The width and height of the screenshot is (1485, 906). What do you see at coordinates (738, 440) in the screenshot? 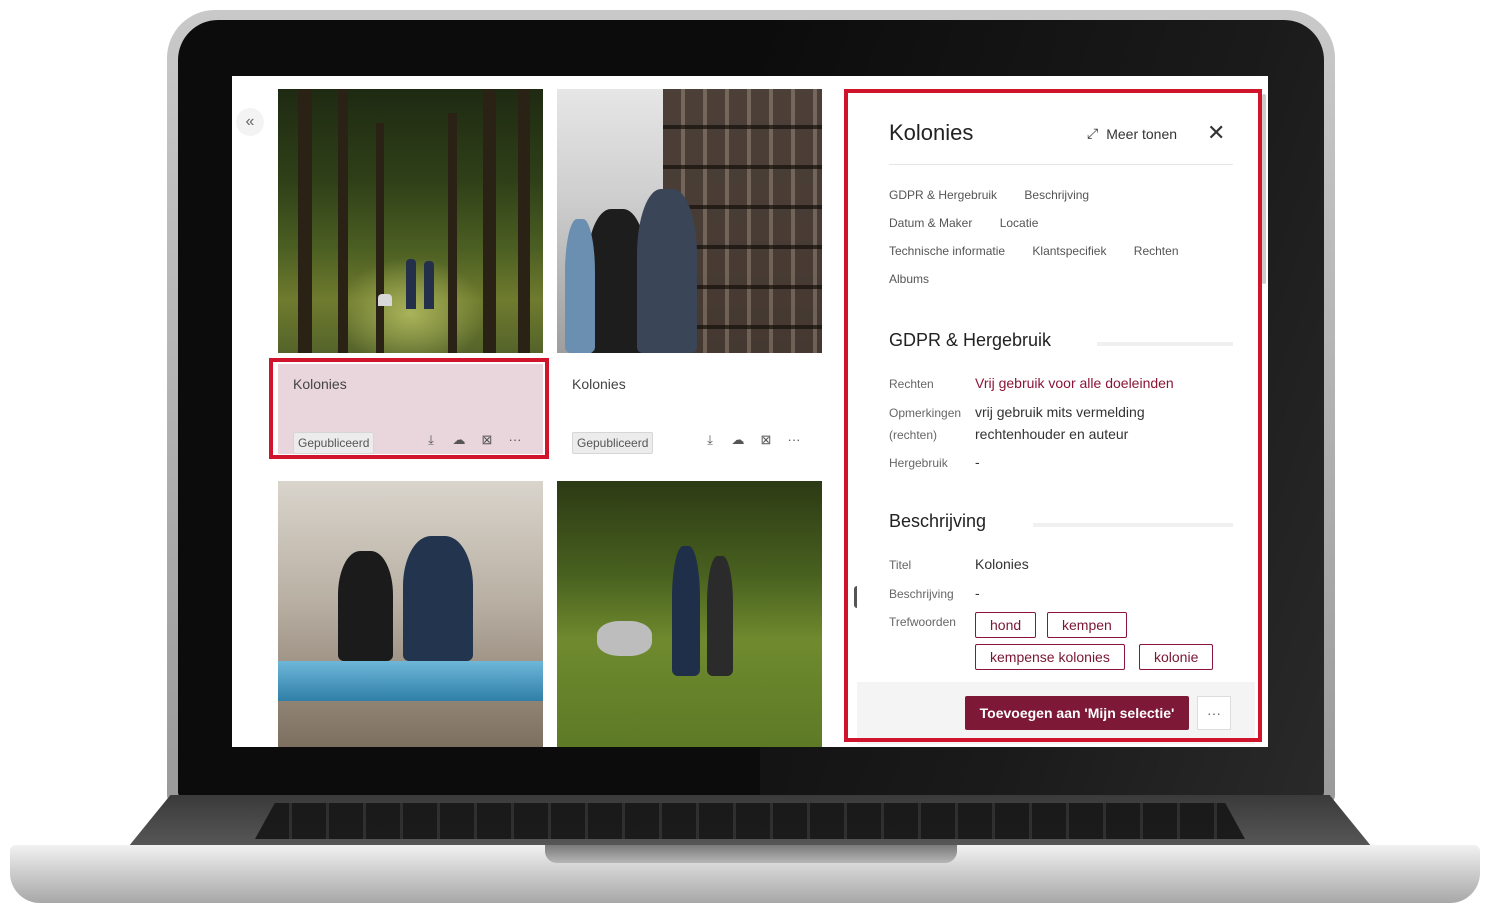
I see `cloud-upload-icon: ☁` at bounding box center [738, 440].